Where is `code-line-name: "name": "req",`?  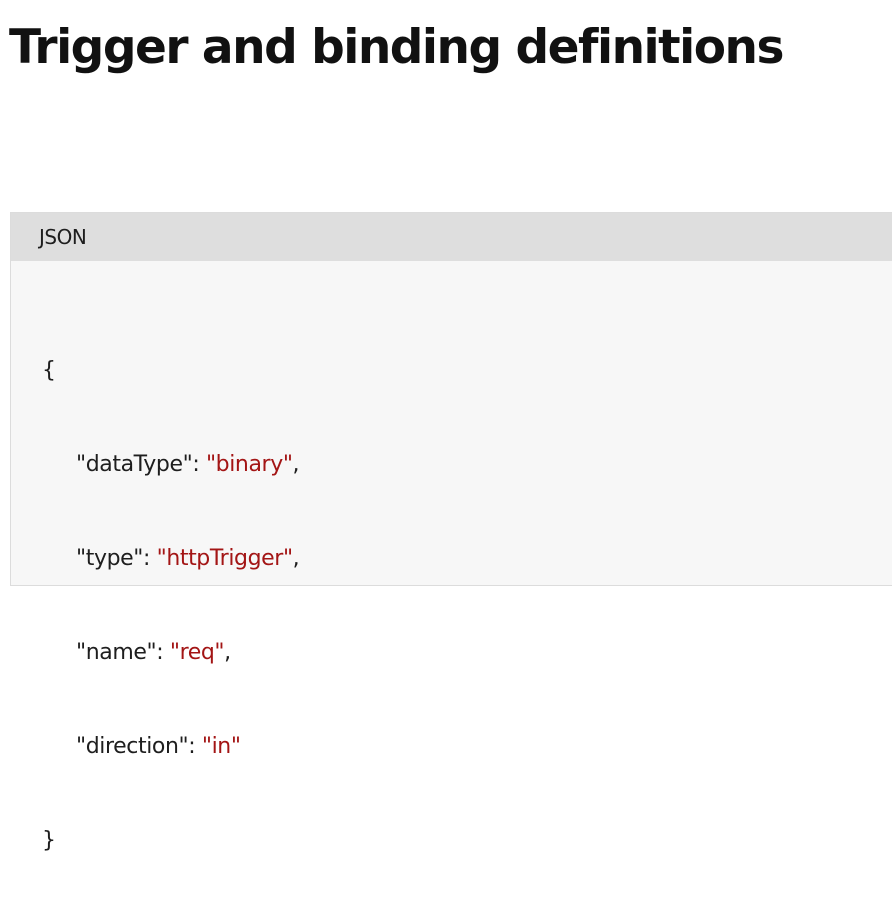 code-line-name: "name": "req", is located at coordinates (170, 653).